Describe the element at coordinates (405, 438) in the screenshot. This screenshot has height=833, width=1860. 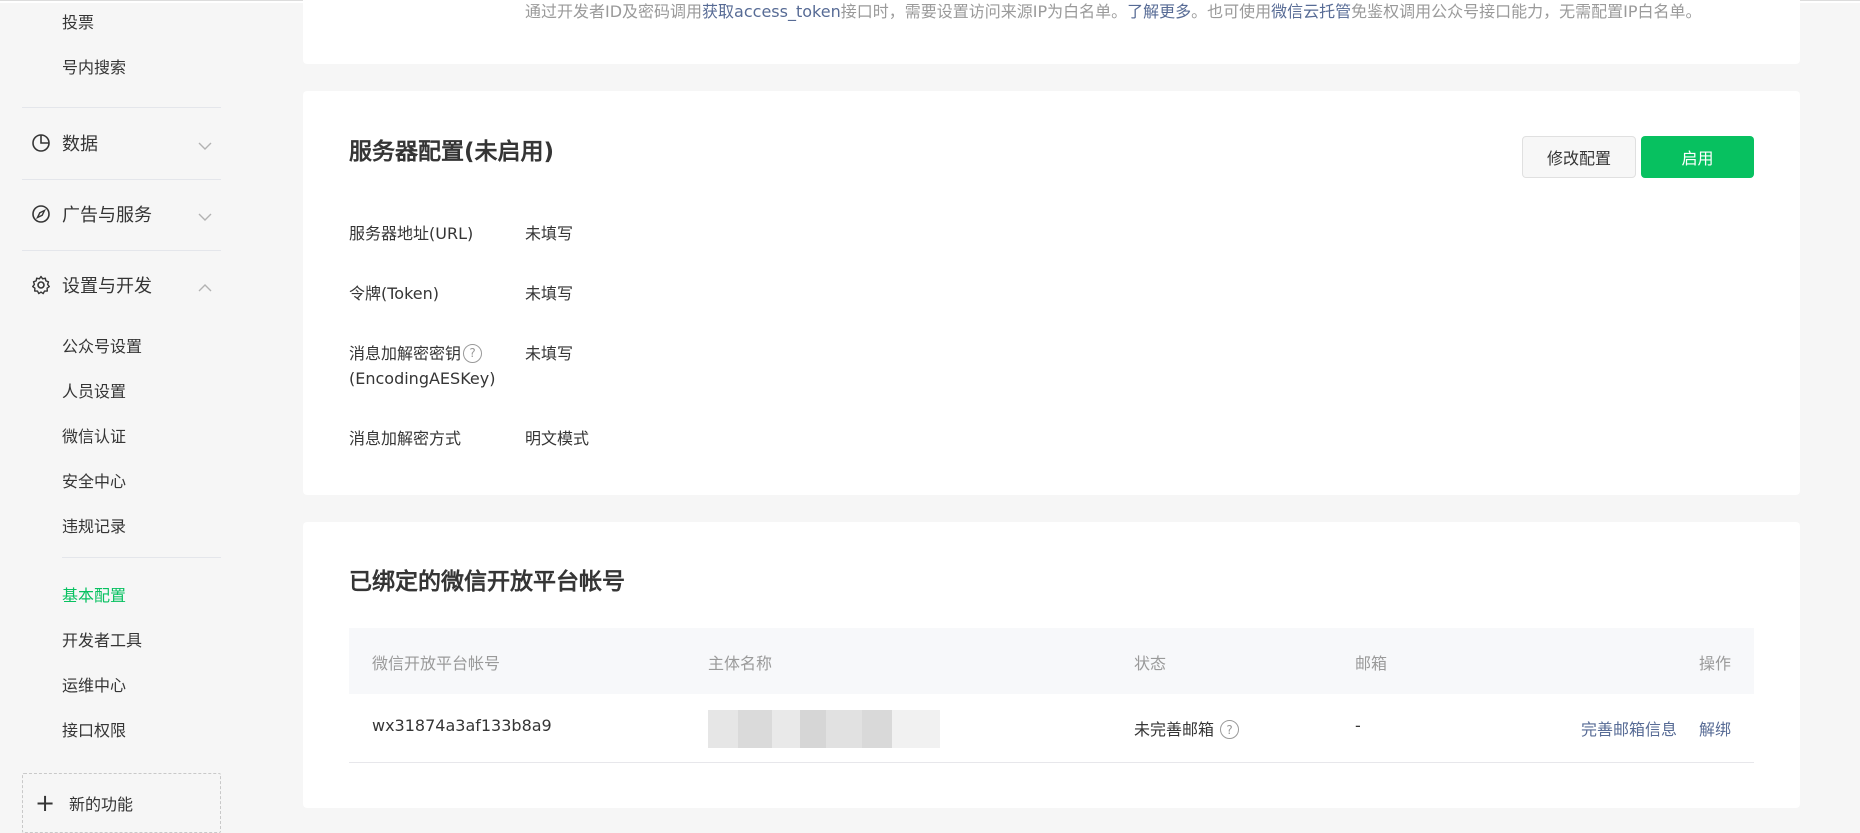
I see `field-label-encrypt-mode: 消息加解密方式` at that location.